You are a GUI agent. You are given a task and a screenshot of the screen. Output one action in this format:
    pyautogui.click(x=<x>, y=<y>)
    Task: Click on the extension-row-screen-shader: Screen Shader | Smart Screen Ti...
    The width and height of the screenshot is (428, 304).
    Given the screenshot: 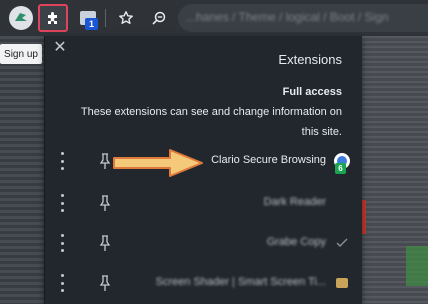 What is the action you would take?
    pyautogui.click(x=203, y=283)
    